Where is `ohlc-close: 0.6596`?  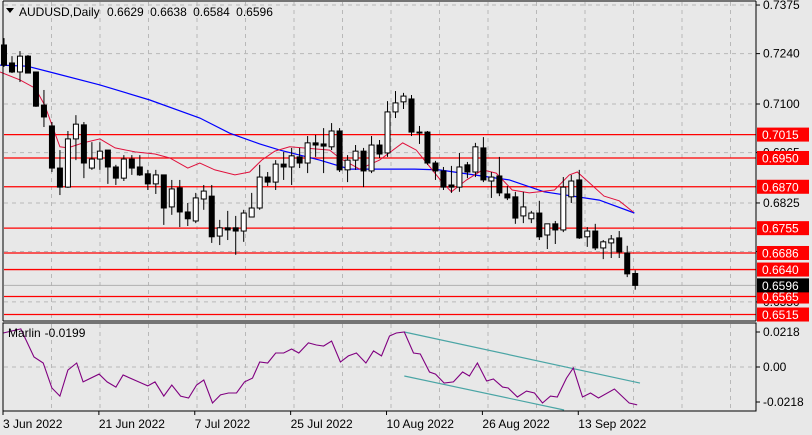 ohlc-close: 0.6596 is located at coordinates (254, 12).